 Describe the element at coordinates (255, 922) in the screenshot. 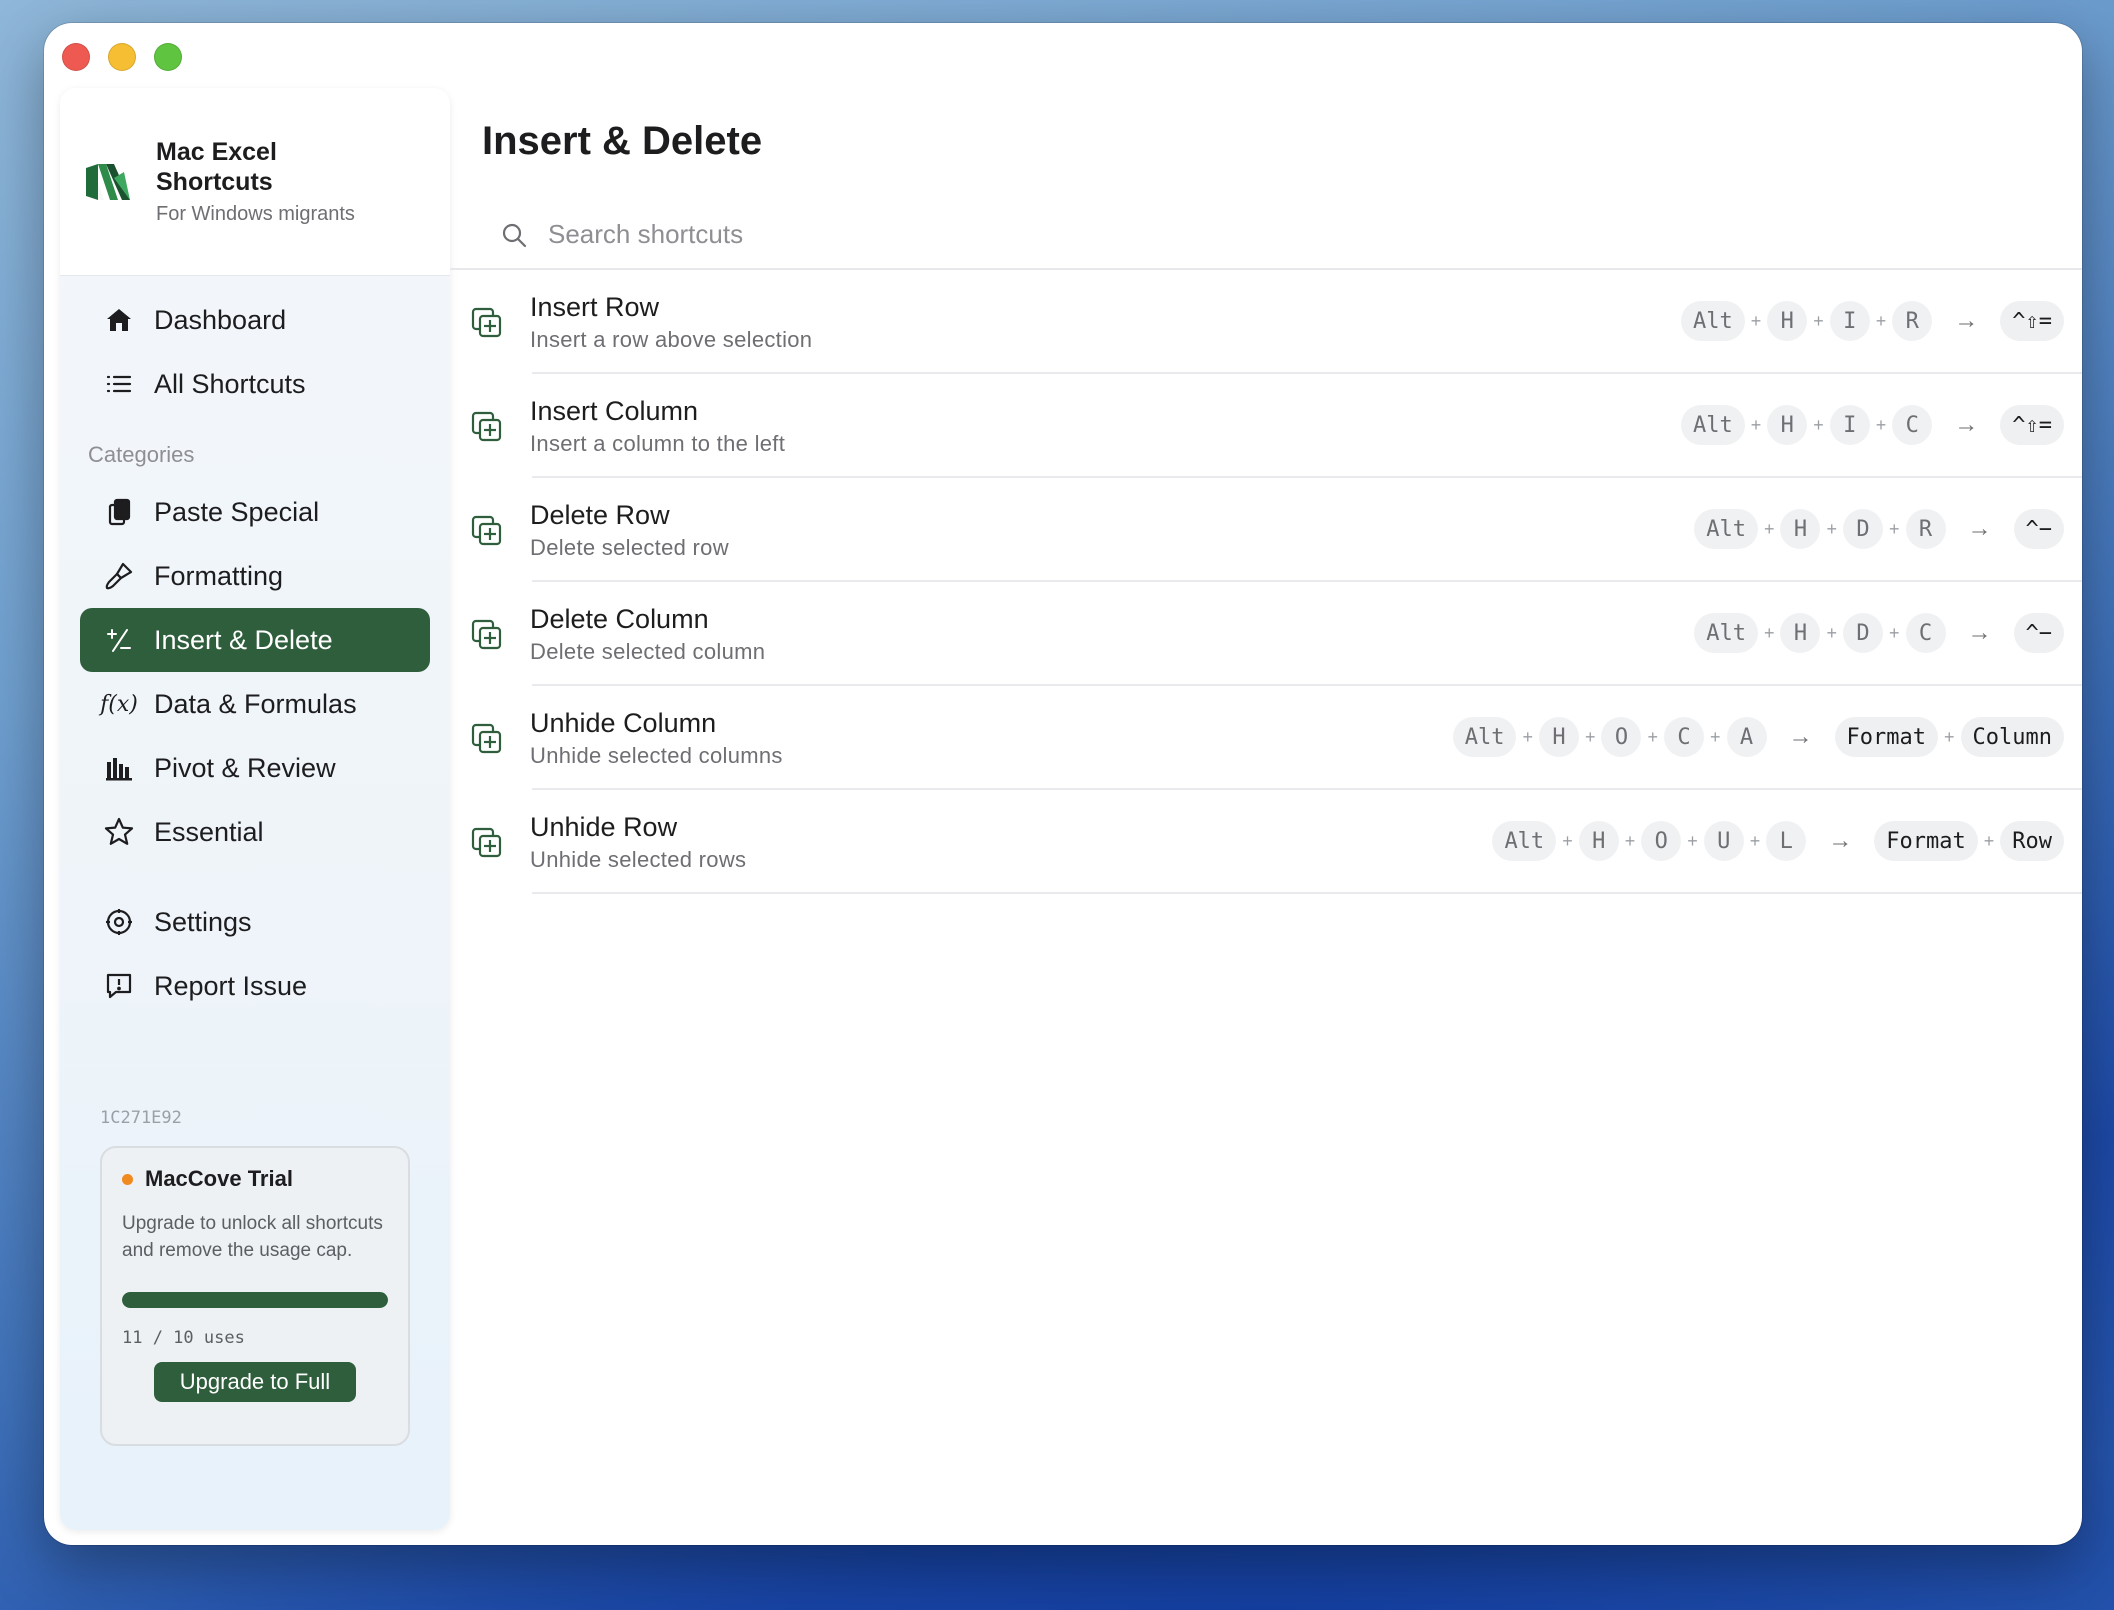

I see `sidebar-item-settings: Settings` at that location.